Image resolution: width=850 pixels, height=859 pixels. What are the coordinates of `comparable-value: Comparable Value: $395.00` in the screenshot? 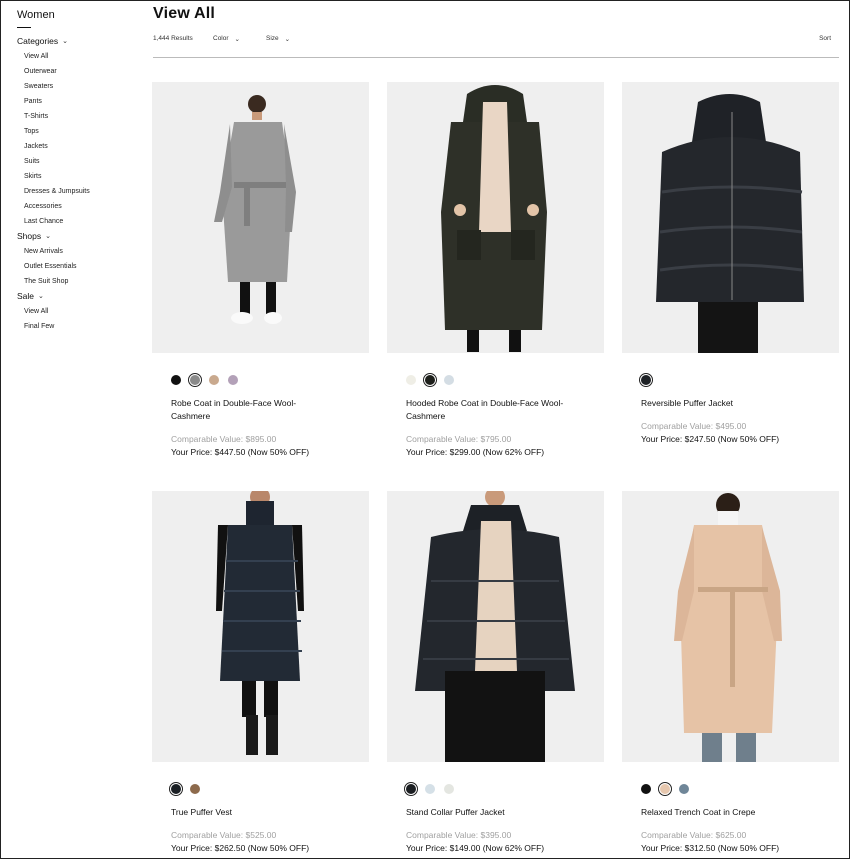 It's located at (459, 835).